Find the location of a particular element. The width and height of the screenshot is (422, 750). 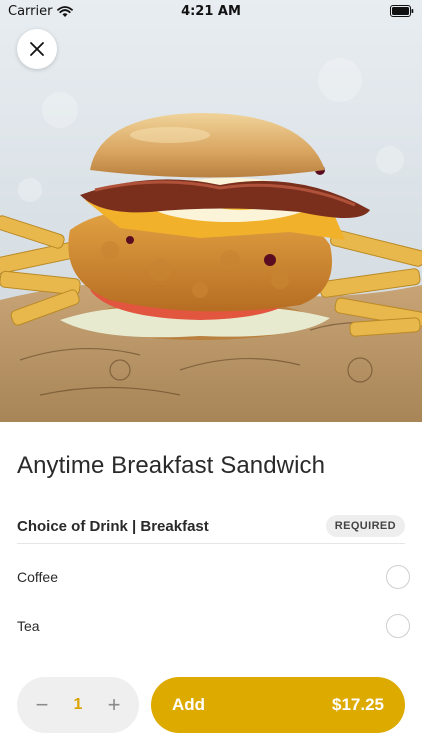

status-time: 4:21 AM is located at coordinates (211, 11).